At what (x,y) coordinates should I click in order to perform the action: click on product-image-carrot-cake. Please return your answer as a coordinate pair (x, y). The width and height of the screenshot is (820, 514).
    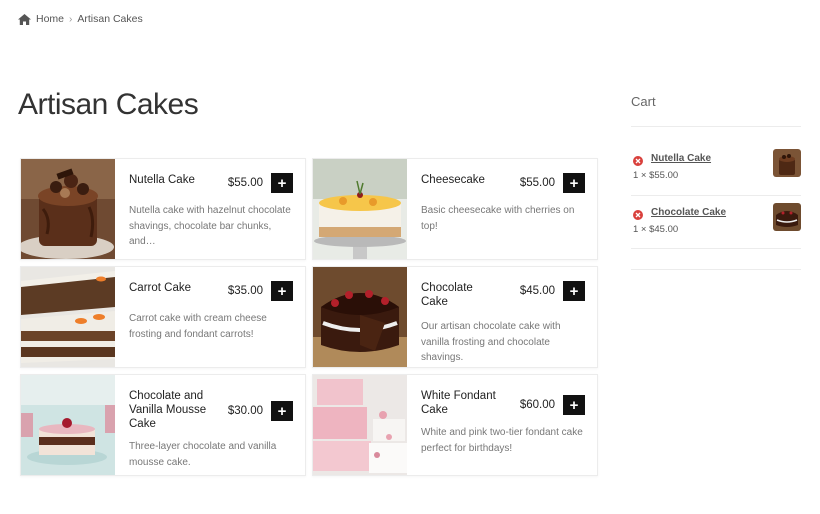
    Looking at the image, I should click on (68, 317).